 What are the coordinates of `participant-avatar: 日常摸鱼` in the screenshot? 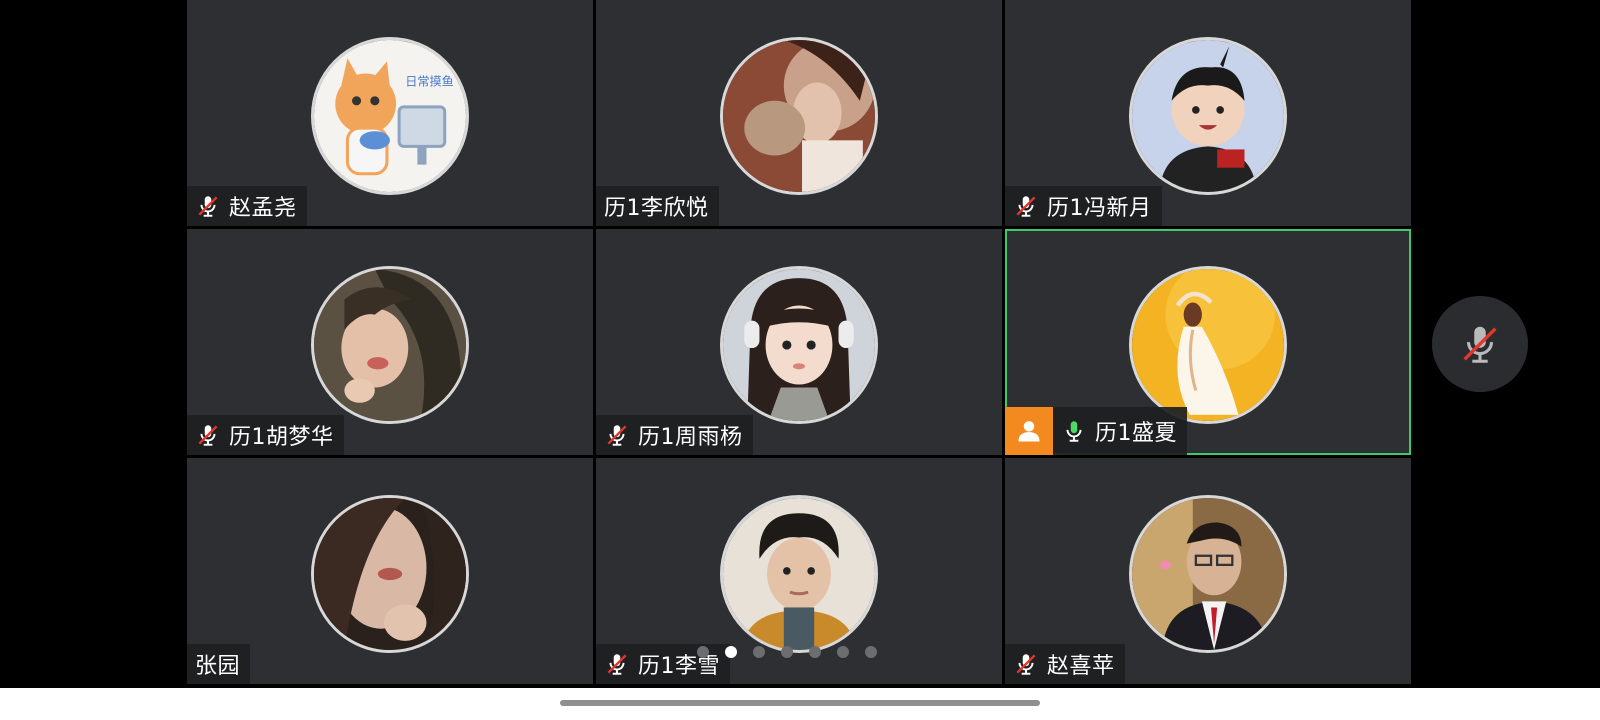 It's located at (390, 116).